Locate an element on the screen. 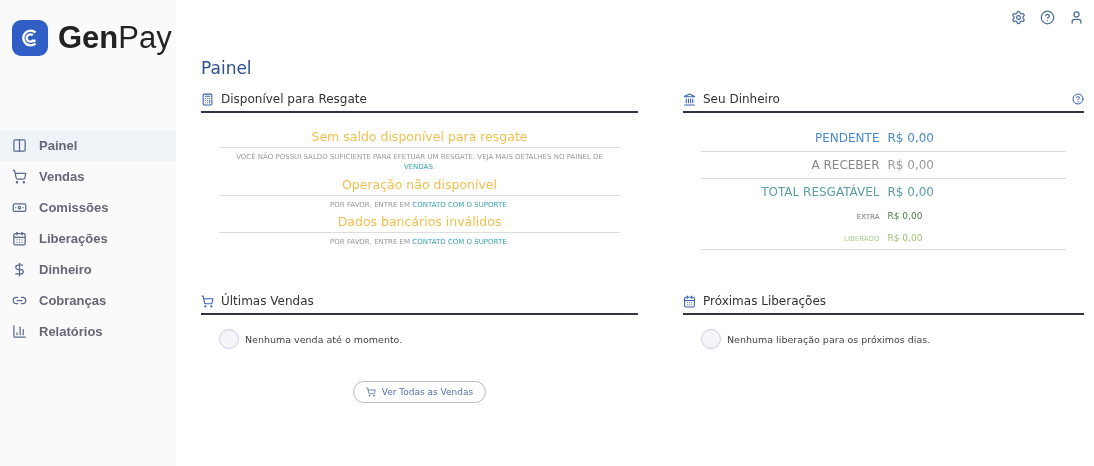 The image size is (1094, 466). message-title: Dados bancários inválidos is located at coordinates (419, 224).